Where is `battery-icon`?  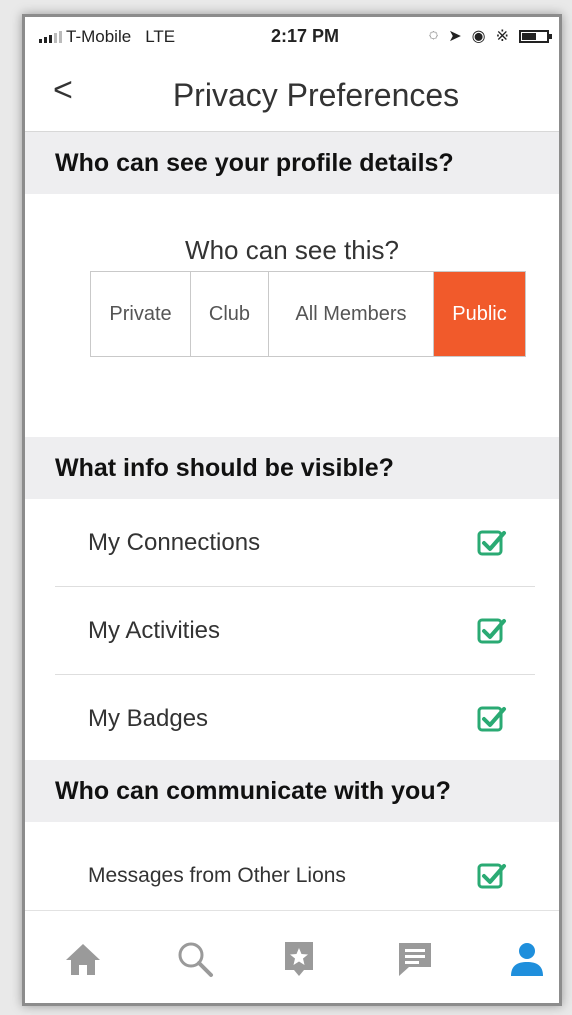 battery-icon is located at coordinates (535, 36).